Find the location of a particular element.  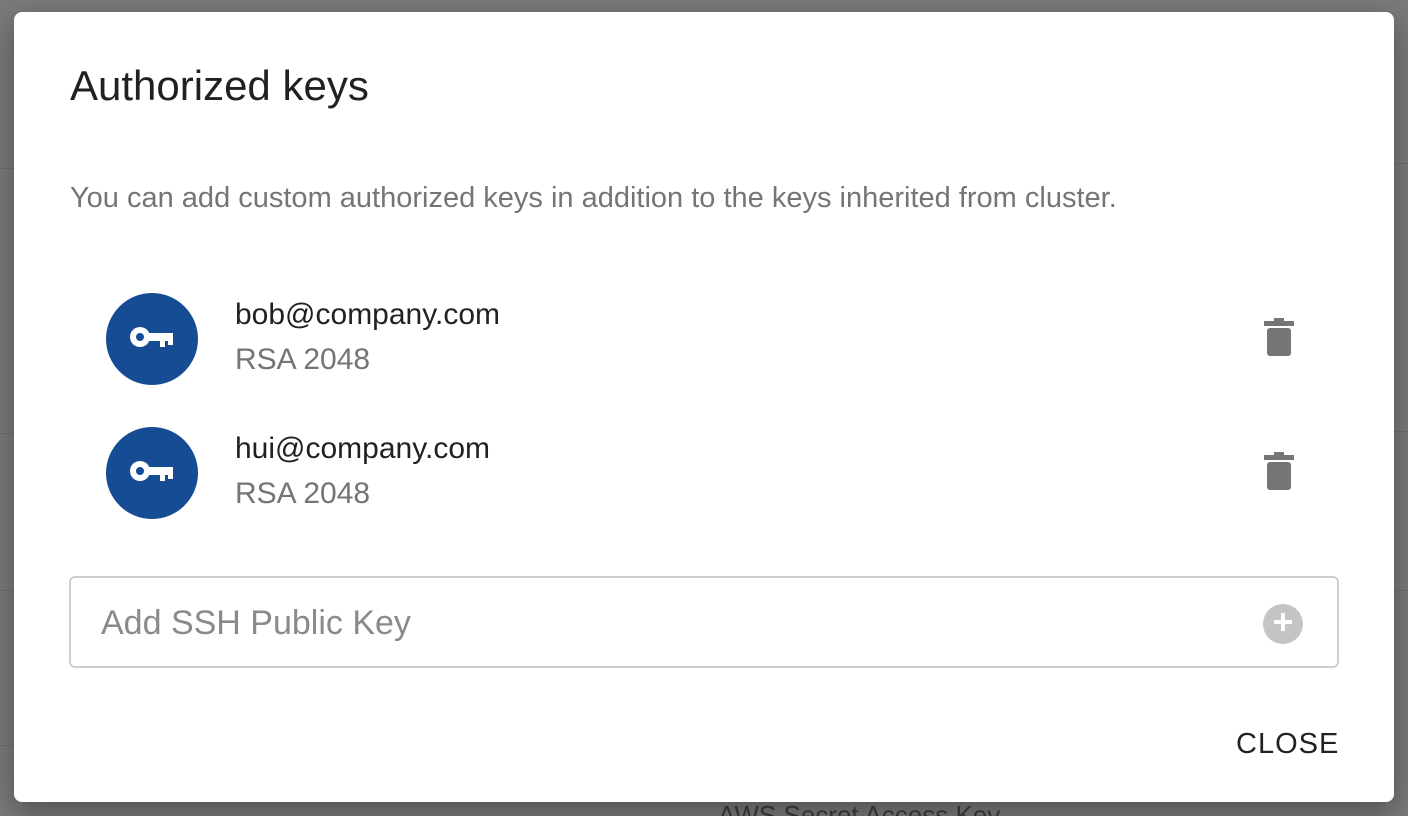

close-button: CLOSE is located at coordinates (1287, 744).